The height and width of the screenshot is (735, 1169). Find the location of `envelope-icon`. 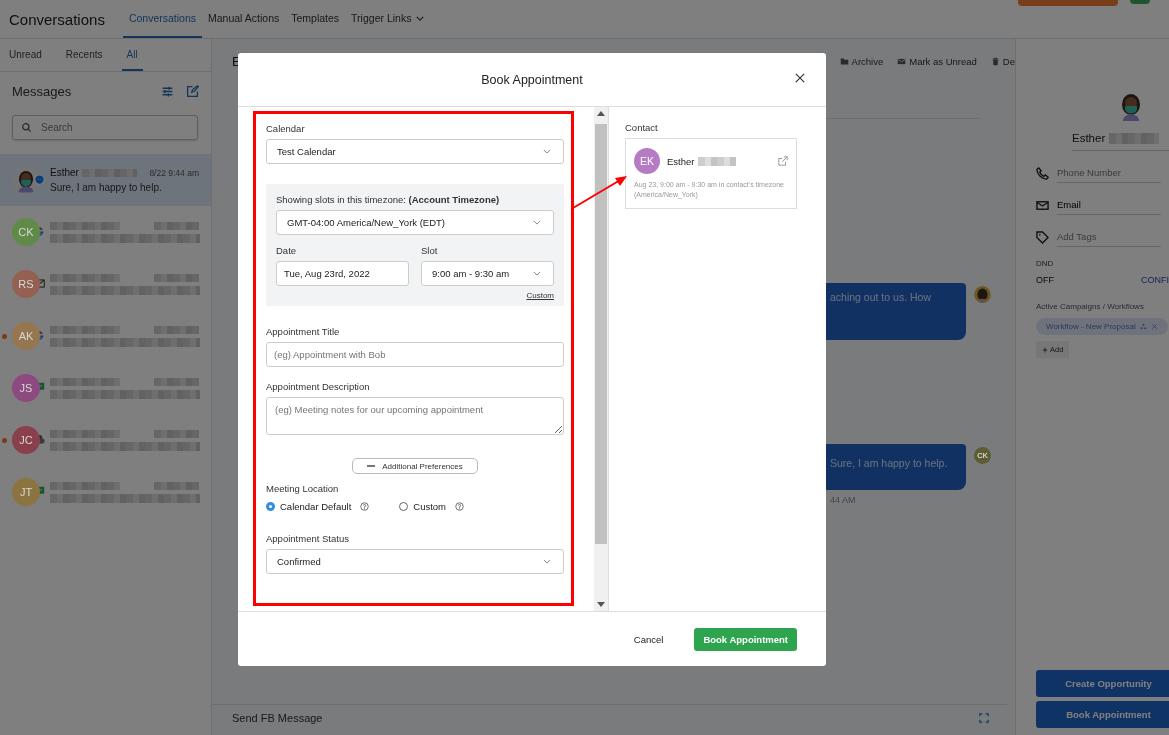

envelope-icon is located at coordinates (1042, 205).